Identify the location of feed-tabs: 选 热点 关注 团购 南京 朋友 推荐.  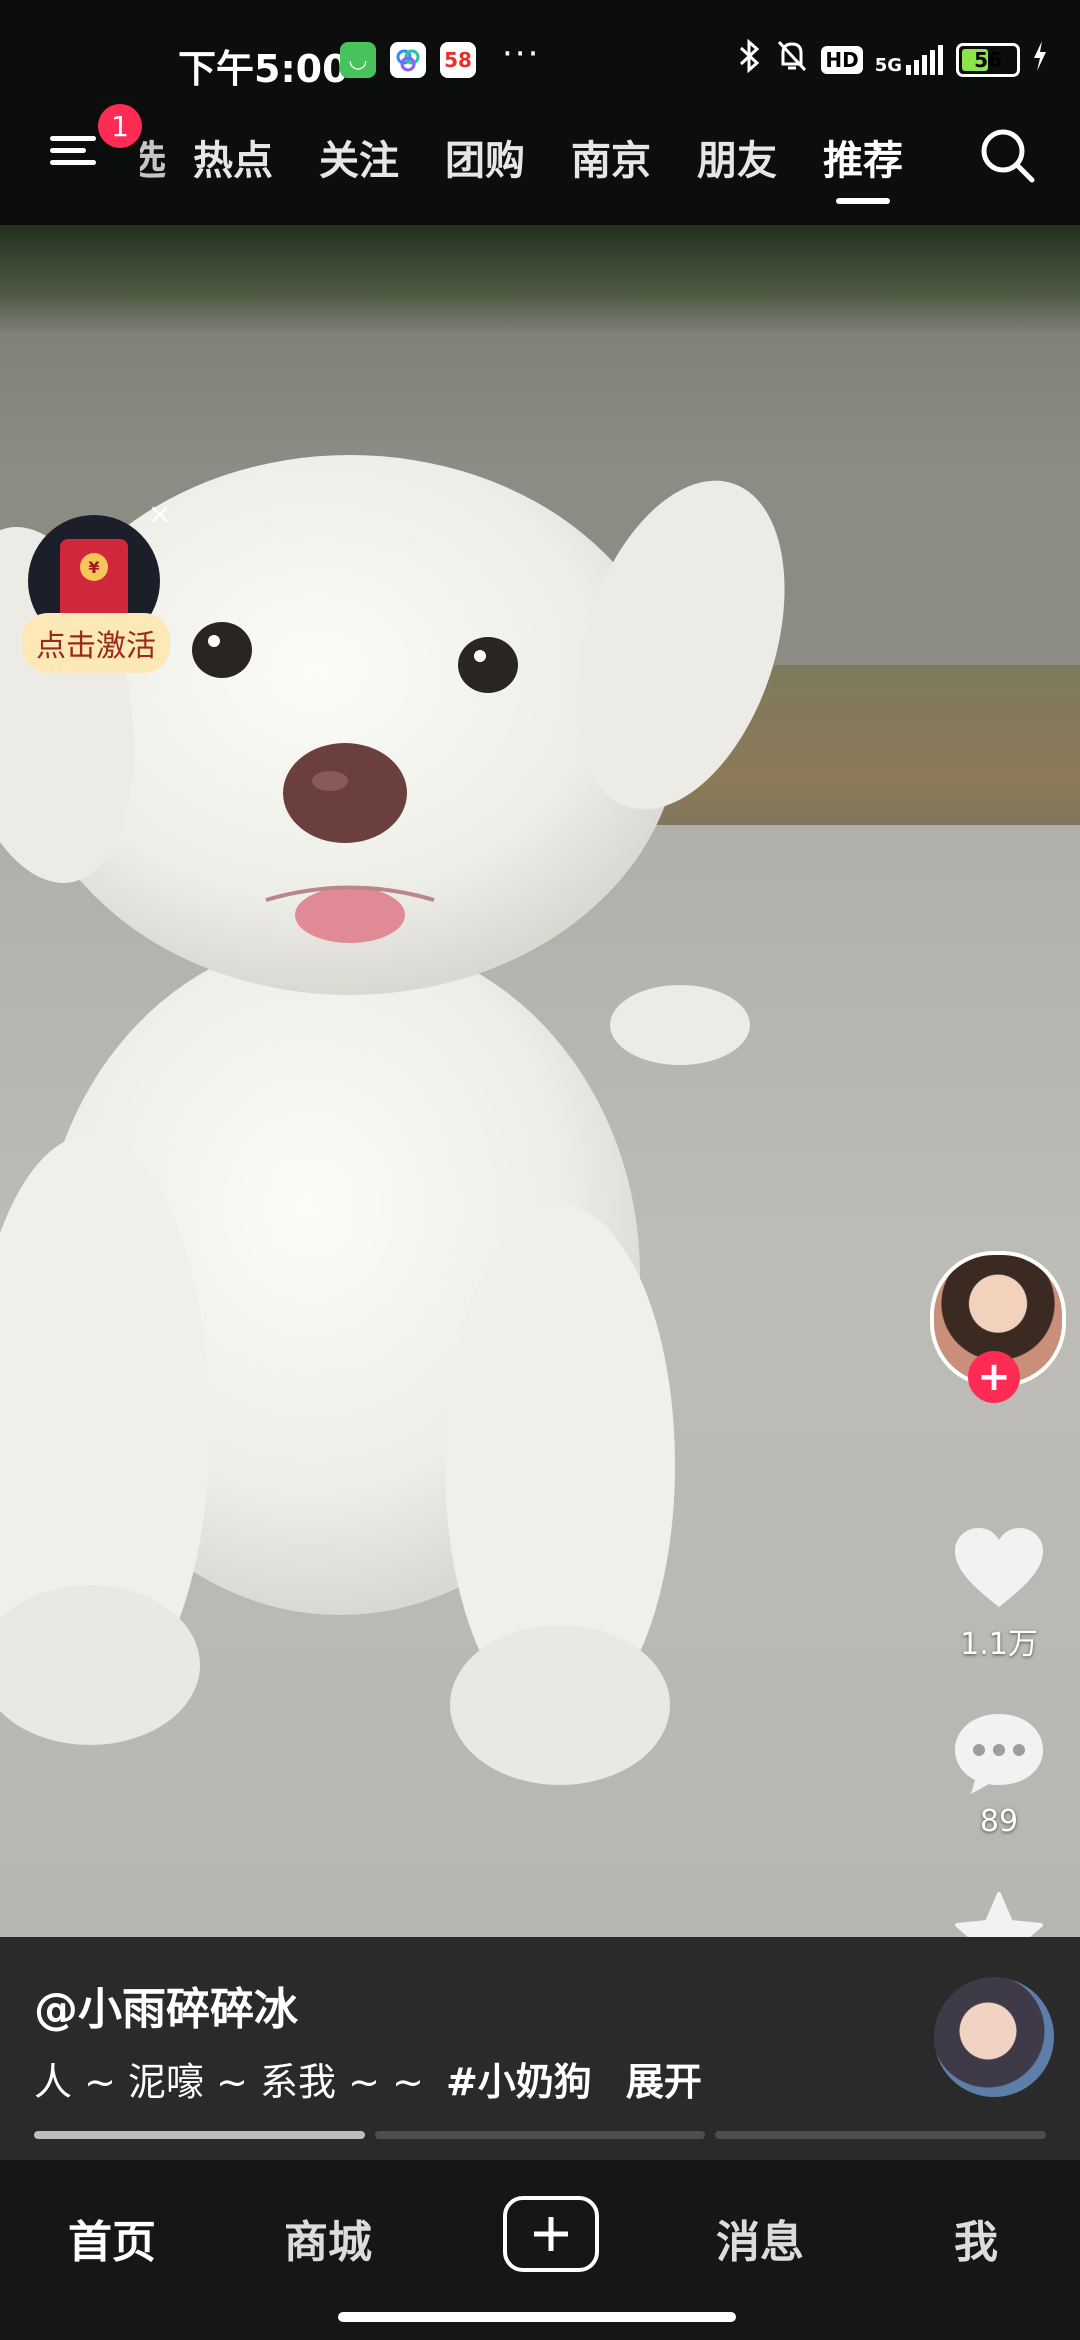
(533, 166).